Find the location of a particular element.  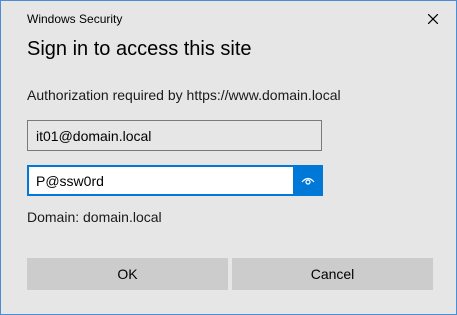

username-field is located at coordinates (174, 135).